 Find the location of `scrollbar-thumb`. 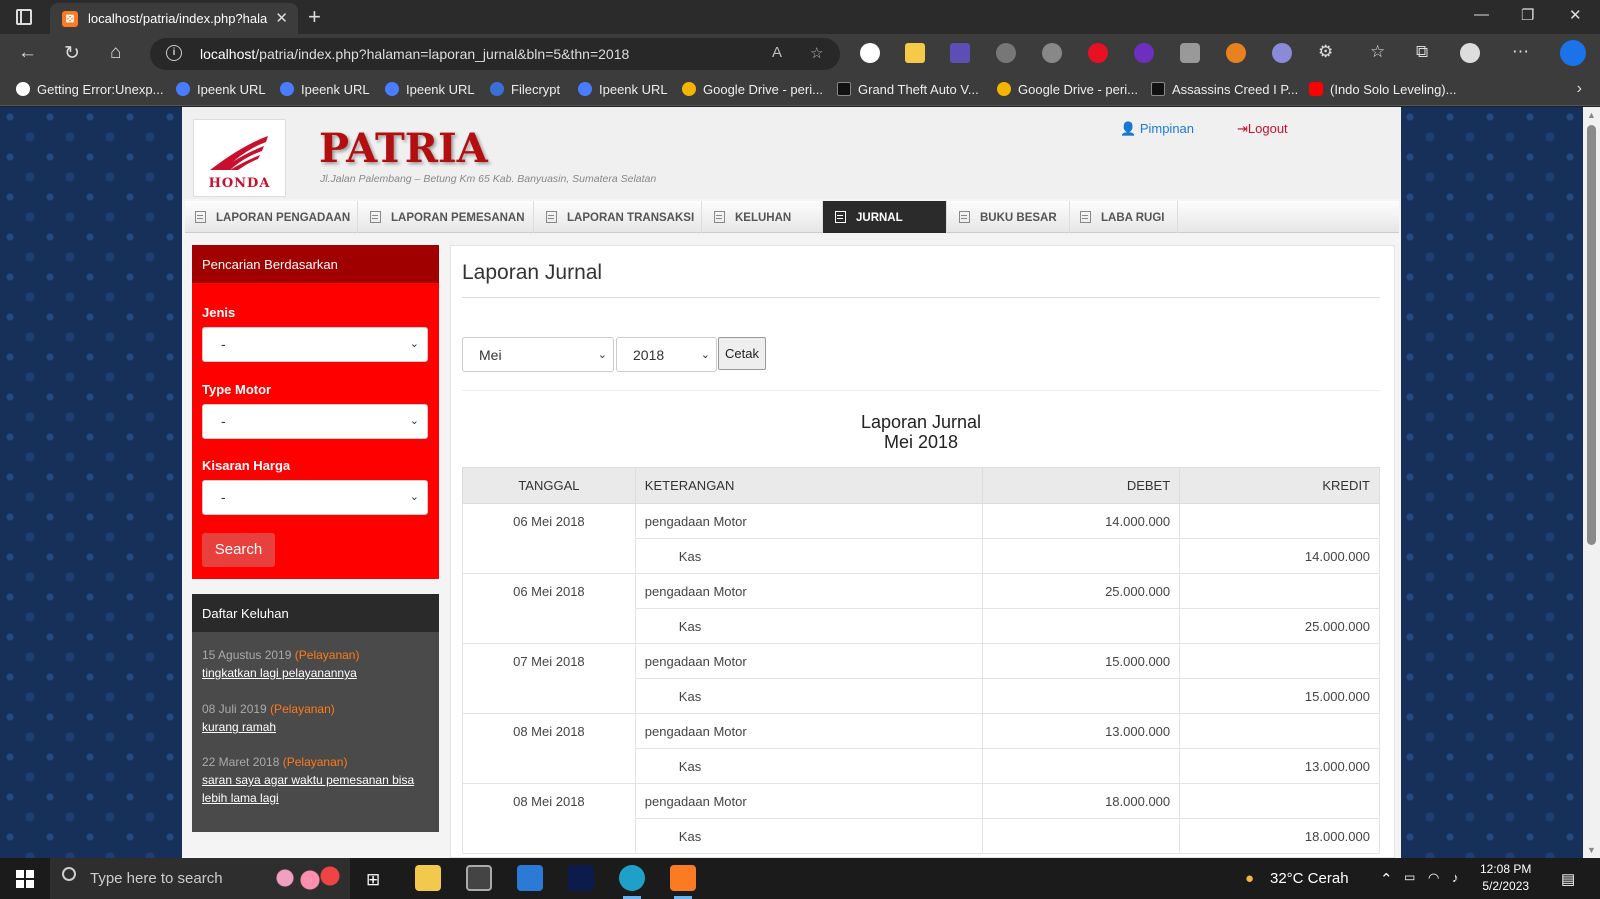

scrollbar-thumb is located at coordinates (1591, 335).